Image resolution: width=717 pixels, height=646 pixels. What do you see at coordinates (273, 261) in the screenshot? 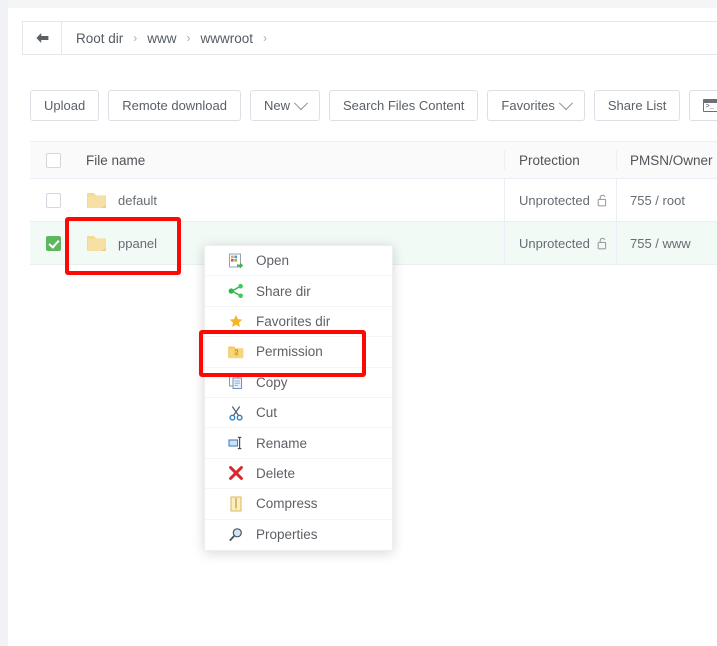
I see `context-menu-item-open-label: Open` at bounding box center [273, 261].